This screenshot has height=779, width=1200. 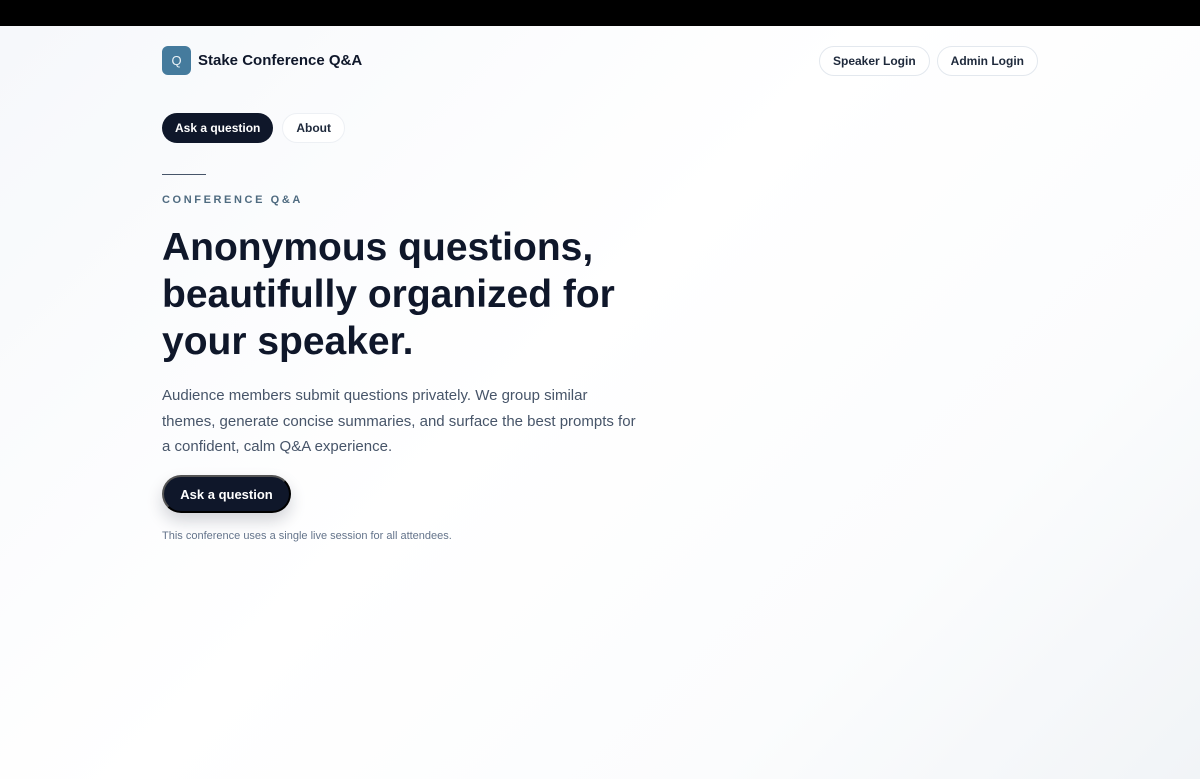 What do you see at coordinates (280, 60) in the screenshot?
I see `brand-name: Stake Conference Q&A` at bounding box center [280, 60].